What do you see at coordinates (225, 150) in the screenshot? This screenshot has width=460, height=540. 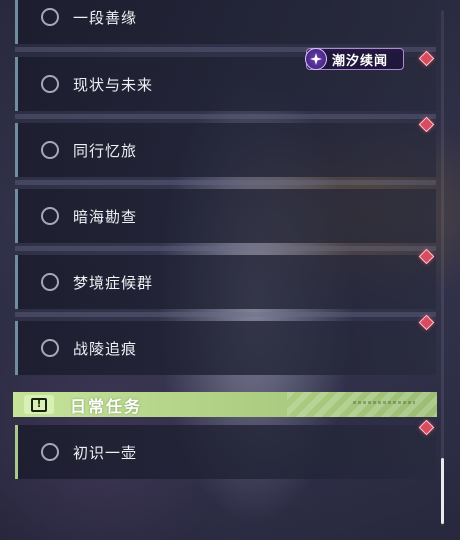 I see `quest-item-3: 同行忆旅` at bounding box center [225, 150].